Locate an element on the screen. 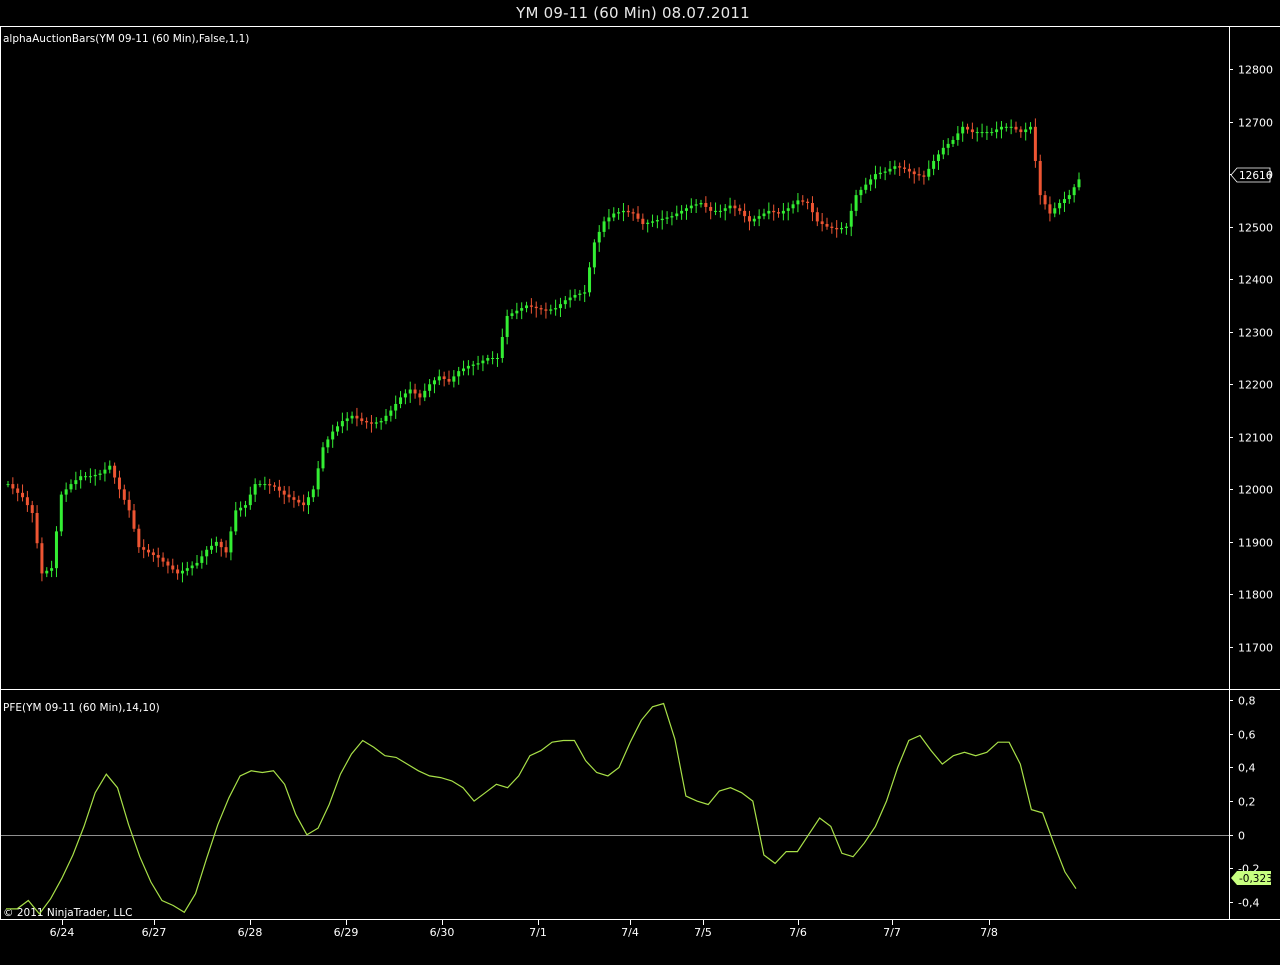 Image resolution: width=1280 pixels, height=965 pixels. price-y-tick-label: 12200 is located at coordinates (1255, 385).